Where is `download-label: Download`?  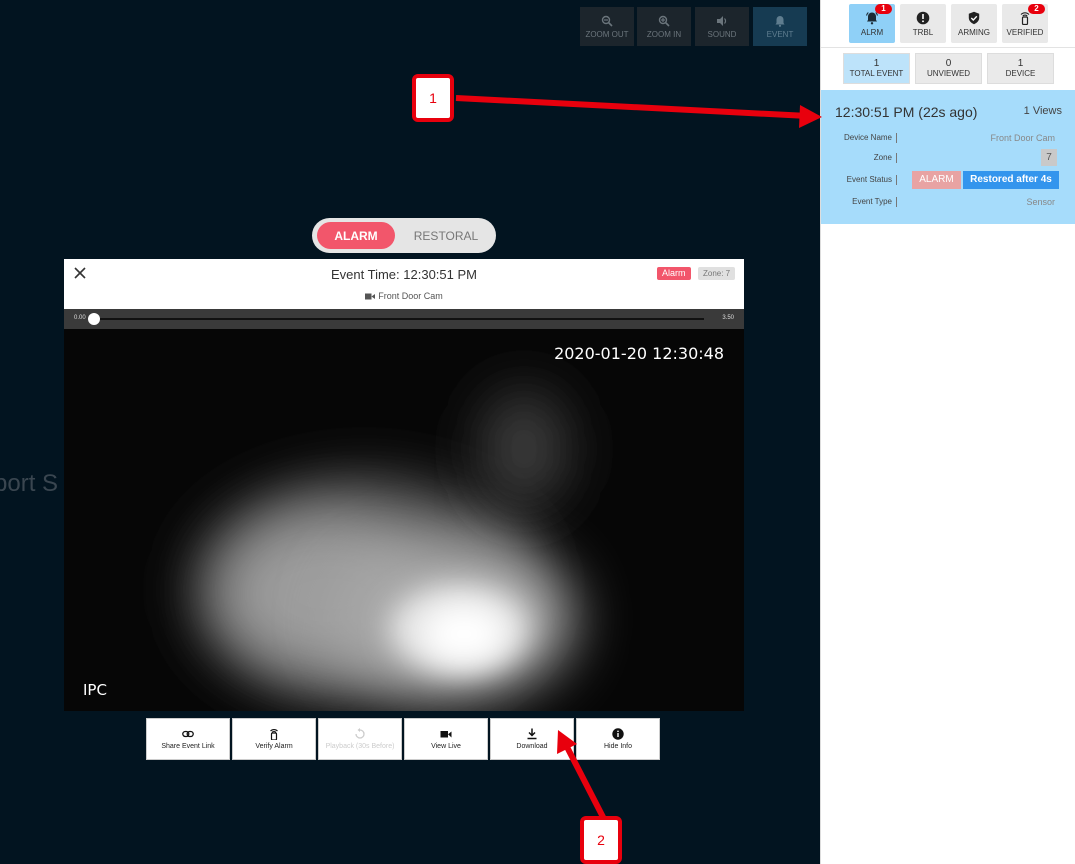 download-label: Download is located at coordinates (532, 746).